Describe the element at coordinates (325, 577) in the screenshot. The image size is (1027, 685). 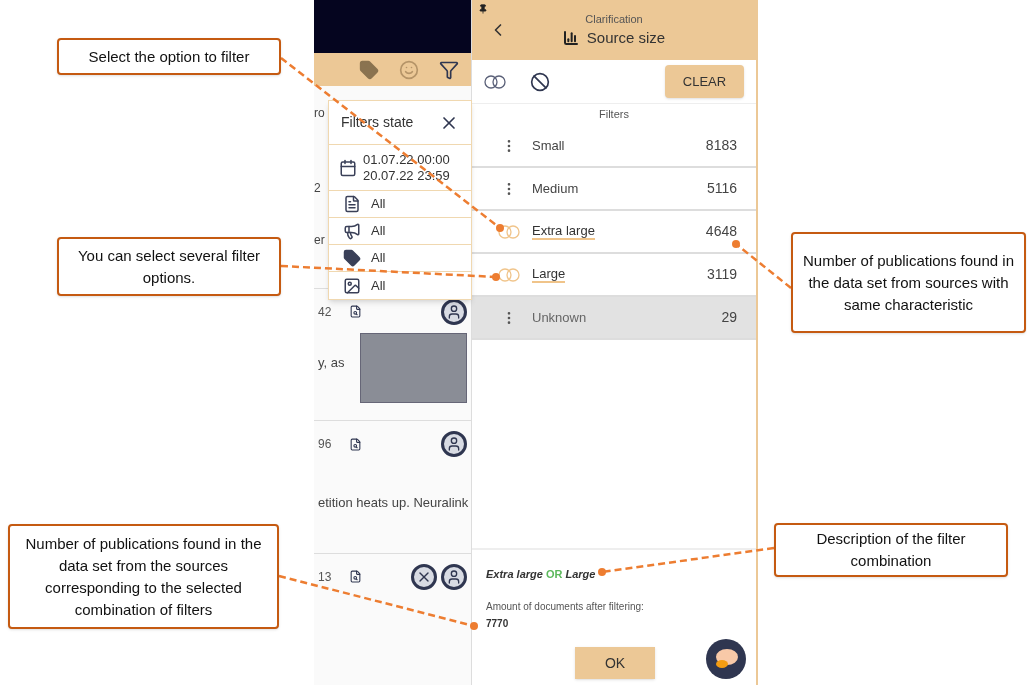
I see `item-count: 13` at that location.